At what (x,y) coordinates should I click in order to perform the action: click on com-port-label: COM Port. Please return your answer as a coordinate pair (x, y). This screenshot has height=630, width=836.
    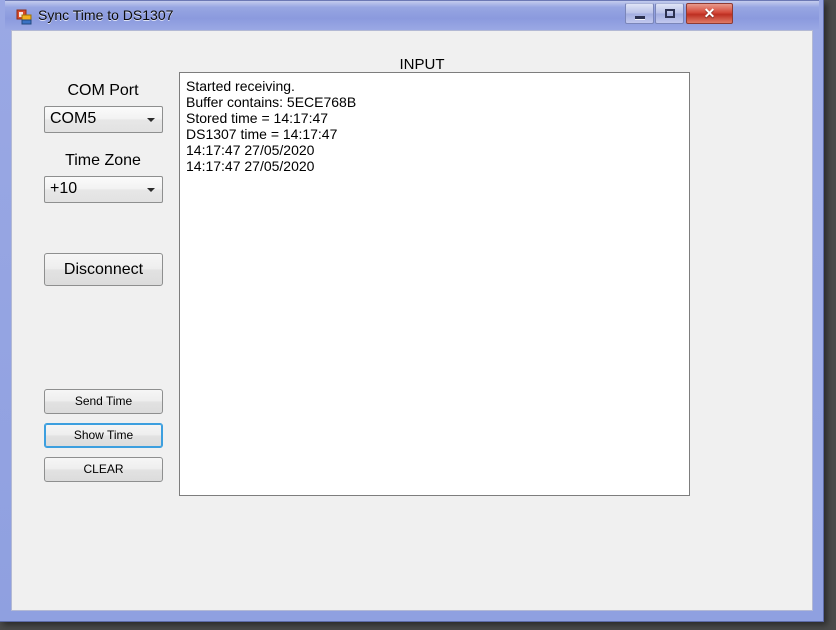
    Looking at the image, I should click on (103, 90).